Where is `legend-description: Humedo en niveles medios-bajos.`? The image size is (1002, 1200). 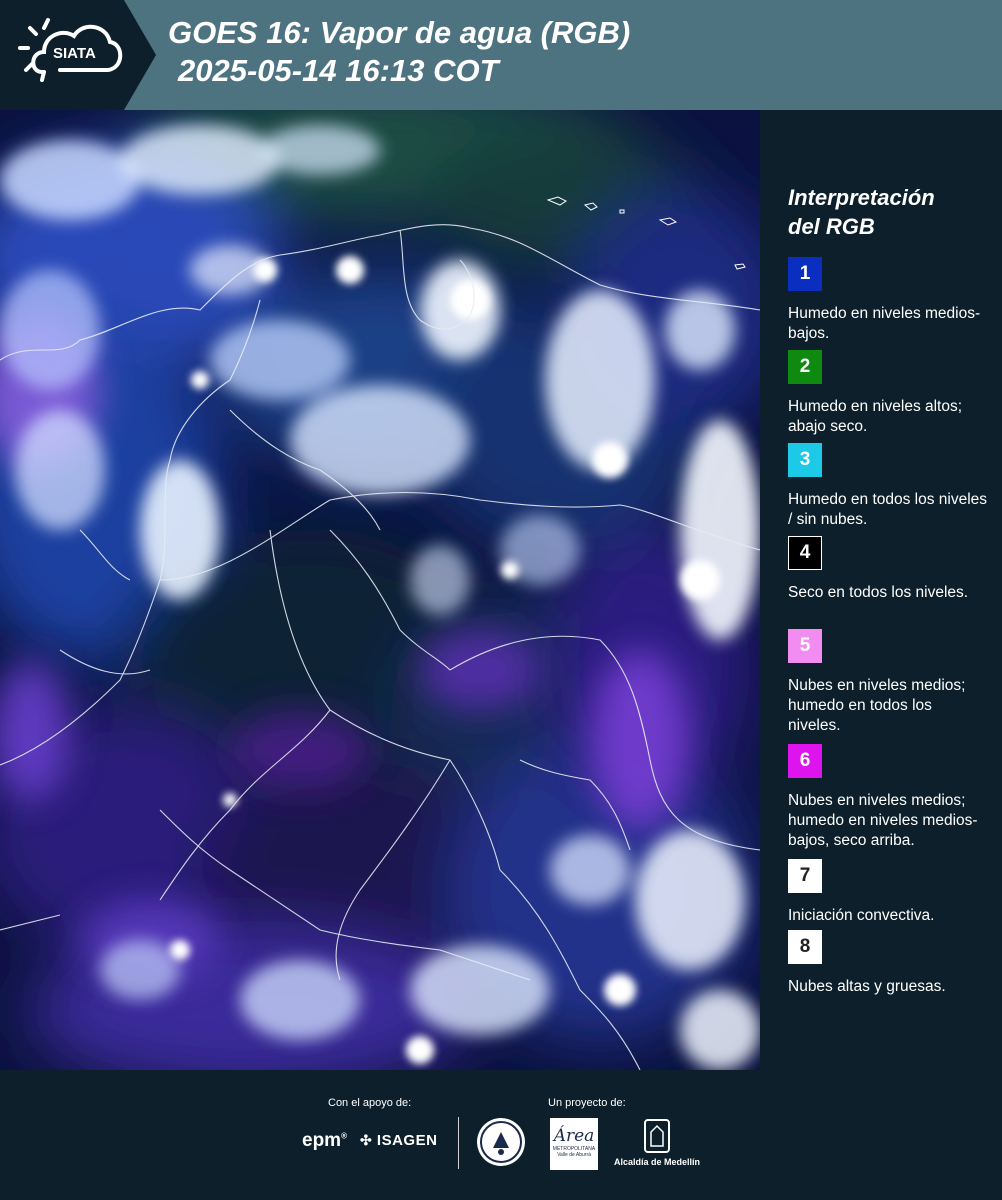
legend-description: Humedo en niveles medios-bajos. is located at coordinates (884, 323).